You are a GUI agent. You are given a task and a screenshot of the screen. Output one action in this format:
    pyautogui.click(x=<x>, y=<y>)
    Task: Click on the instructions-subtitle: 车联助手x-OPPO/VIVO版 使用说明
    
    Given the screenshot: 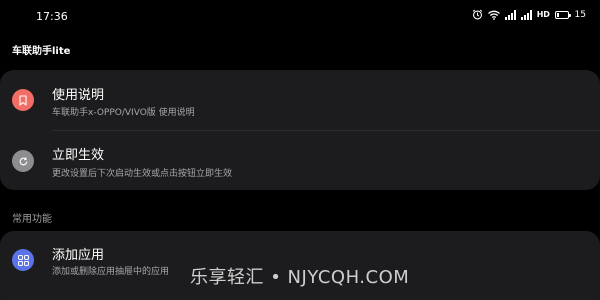 What is the action you would take?
    pyautogui.click(x=123, y=113)
    